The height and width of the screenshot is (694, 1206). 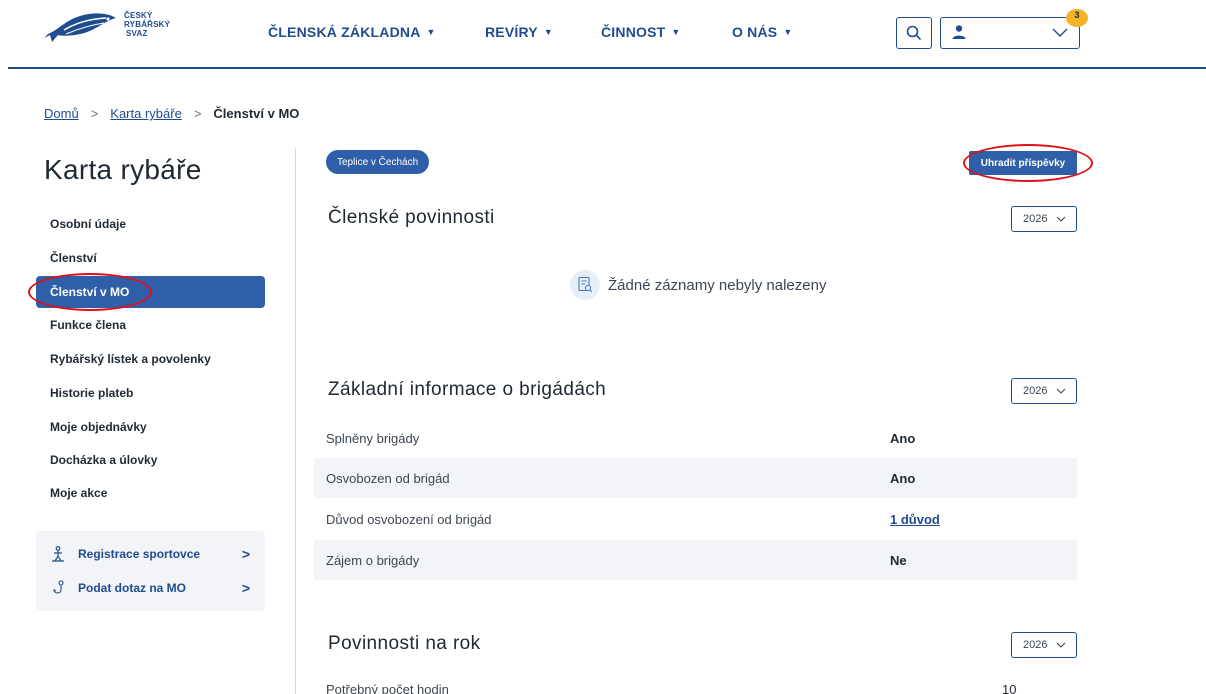 What do you see at coordinates (150, 393) in the screenshot?
I see `sidebar-item-historie-plateb: Historie plateb` at bounding box center [150, 393].